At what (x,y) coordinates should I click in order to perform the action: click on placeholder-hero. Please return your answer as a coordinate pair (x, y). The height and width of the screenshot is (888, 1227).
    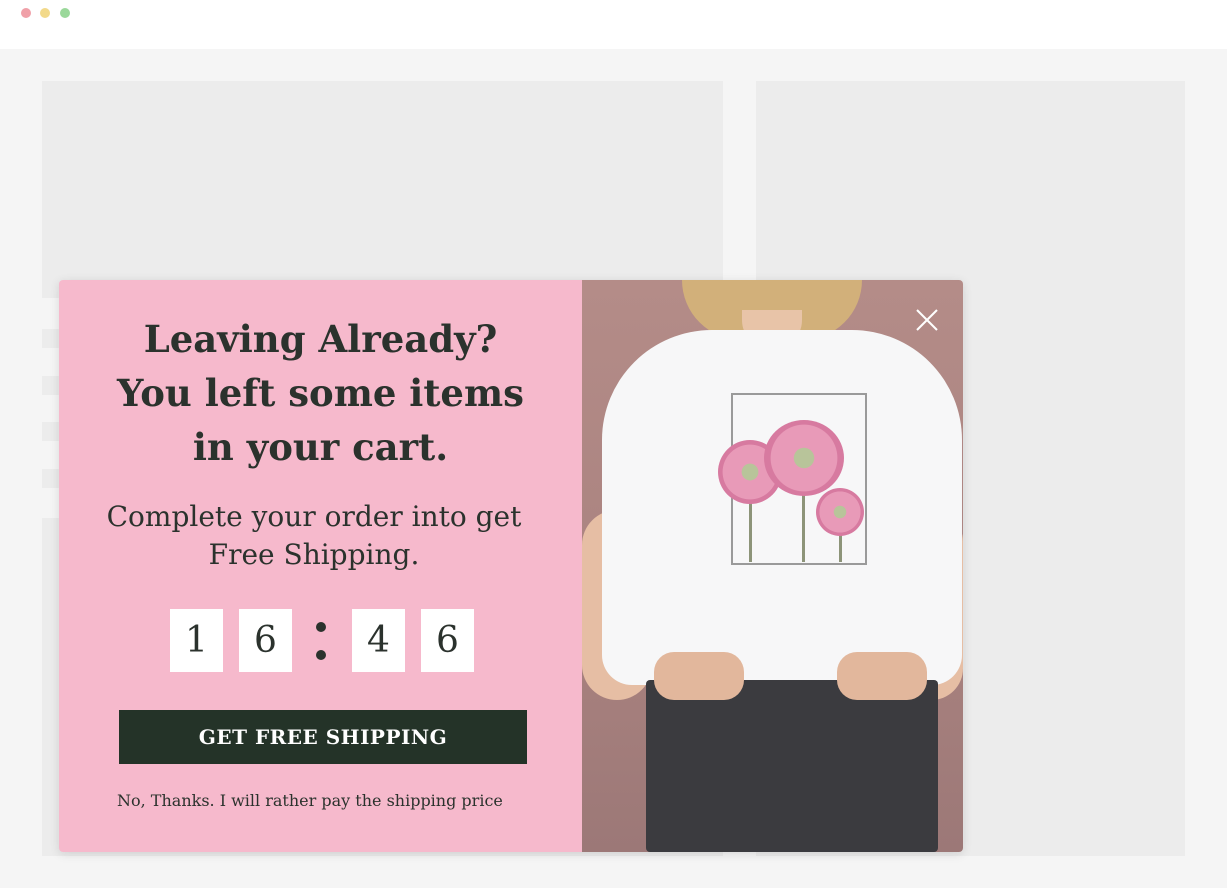
    Looking at the image, I should click on (382, 189).